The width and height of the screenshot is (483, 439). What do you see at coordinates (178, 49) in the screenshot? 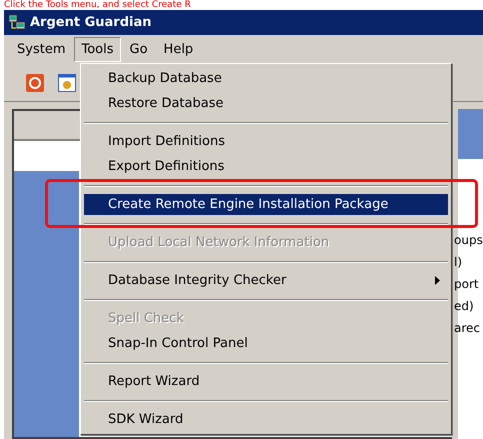
I see `menu-bar-item: Help` at bounding box center [178, 49].